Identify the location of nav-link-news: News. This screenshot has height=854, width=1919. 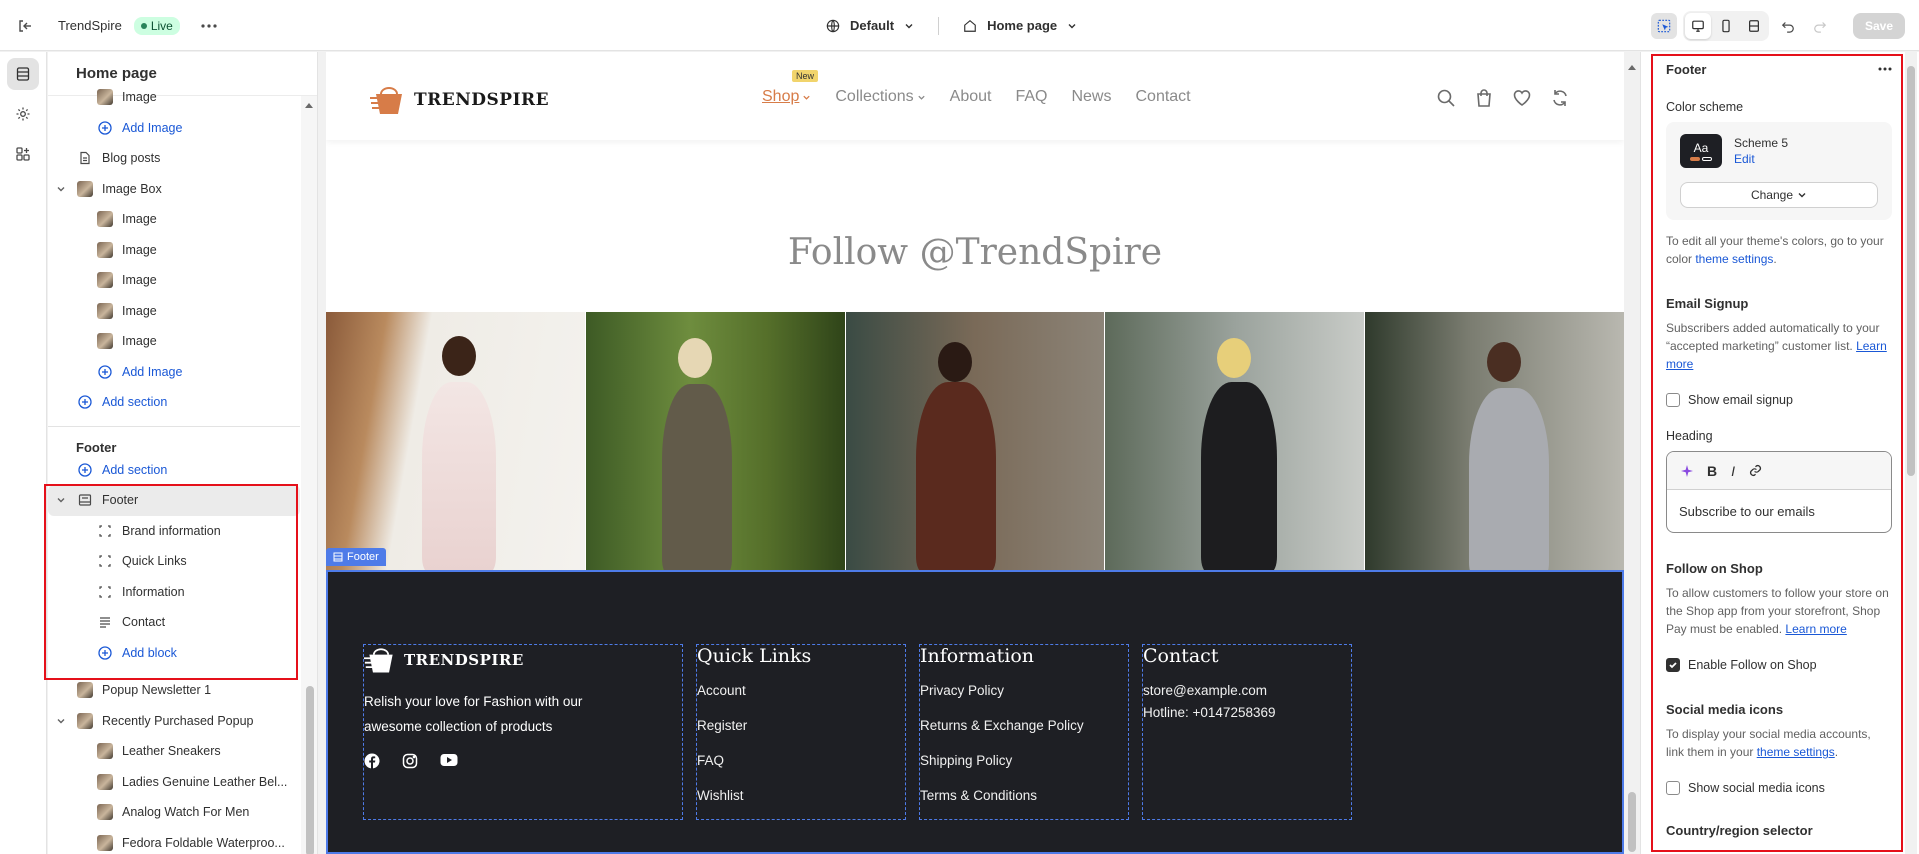
(1091, 97).